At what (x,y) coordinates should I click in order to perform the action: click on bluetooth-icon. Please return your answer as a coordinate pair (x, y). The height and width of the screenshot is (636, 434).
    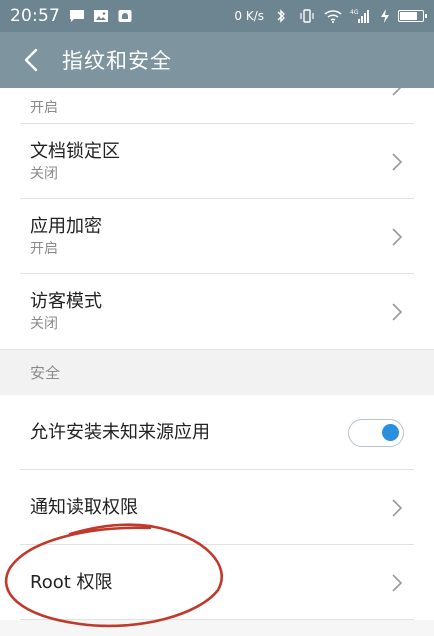
    Looking at the image, I should click on (281, 16).